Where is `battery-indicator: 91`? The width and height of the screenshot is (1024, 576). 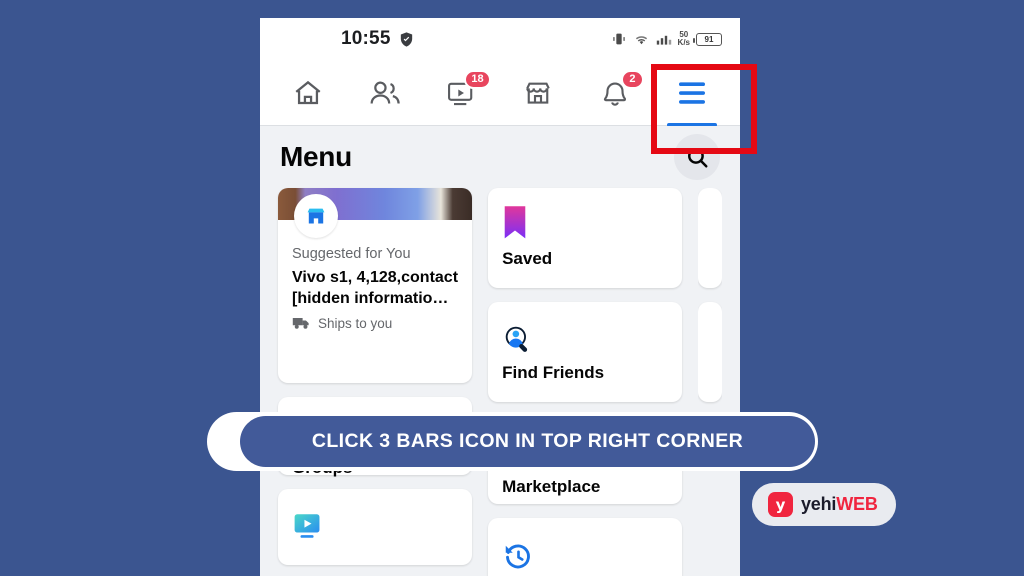 battery-indicator: 91 is located at coordinates (707, 39).